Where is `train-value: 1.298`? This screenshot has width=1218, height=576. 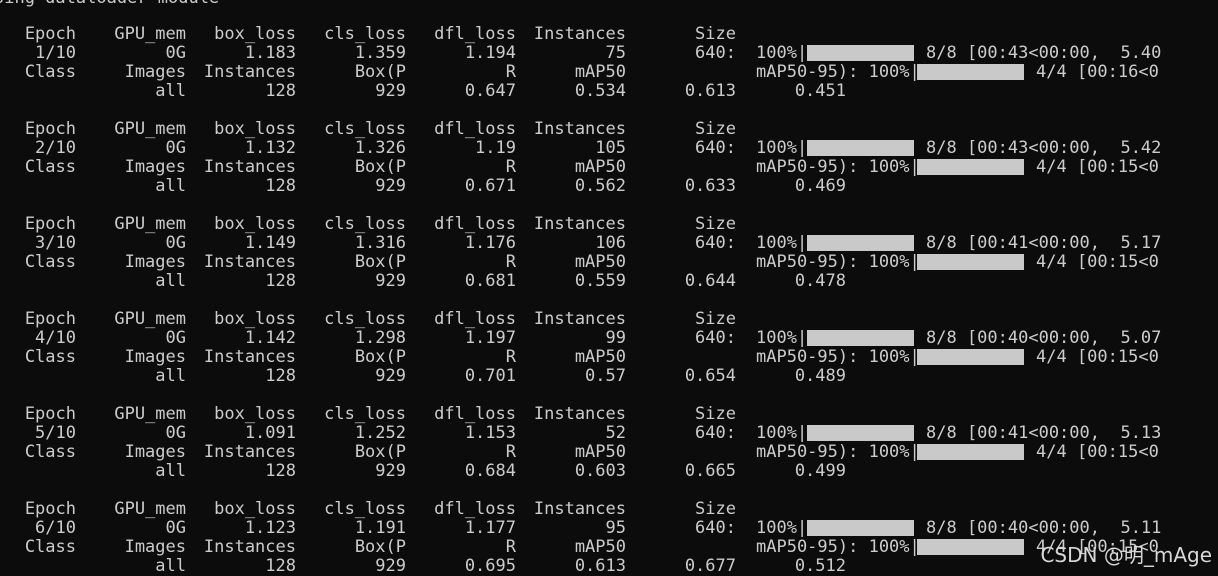
train-value: 1.298 is located at coordinates (380, 338).